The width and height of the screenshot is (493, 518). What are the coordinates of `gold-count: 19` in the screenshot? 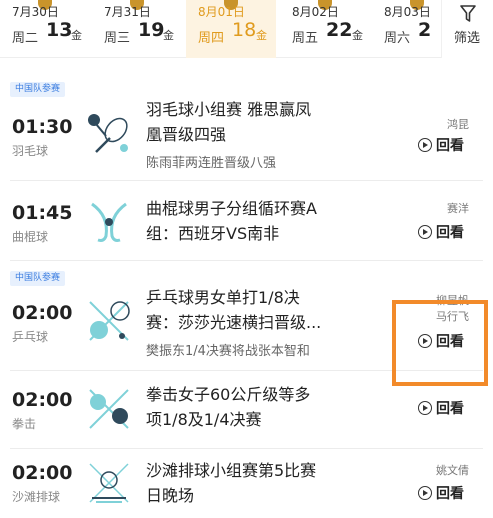 It's located at (151, 30).